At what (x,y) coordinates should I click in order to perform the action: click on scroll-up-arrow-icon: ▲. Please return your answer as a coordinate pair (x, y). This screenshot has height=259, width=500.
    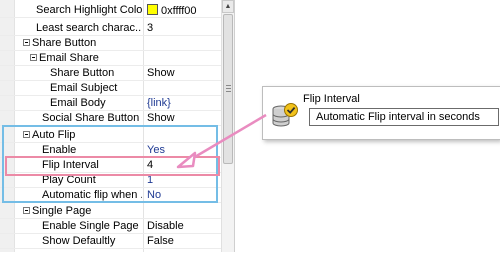
    Looking at the image, I should click on (228, 6).